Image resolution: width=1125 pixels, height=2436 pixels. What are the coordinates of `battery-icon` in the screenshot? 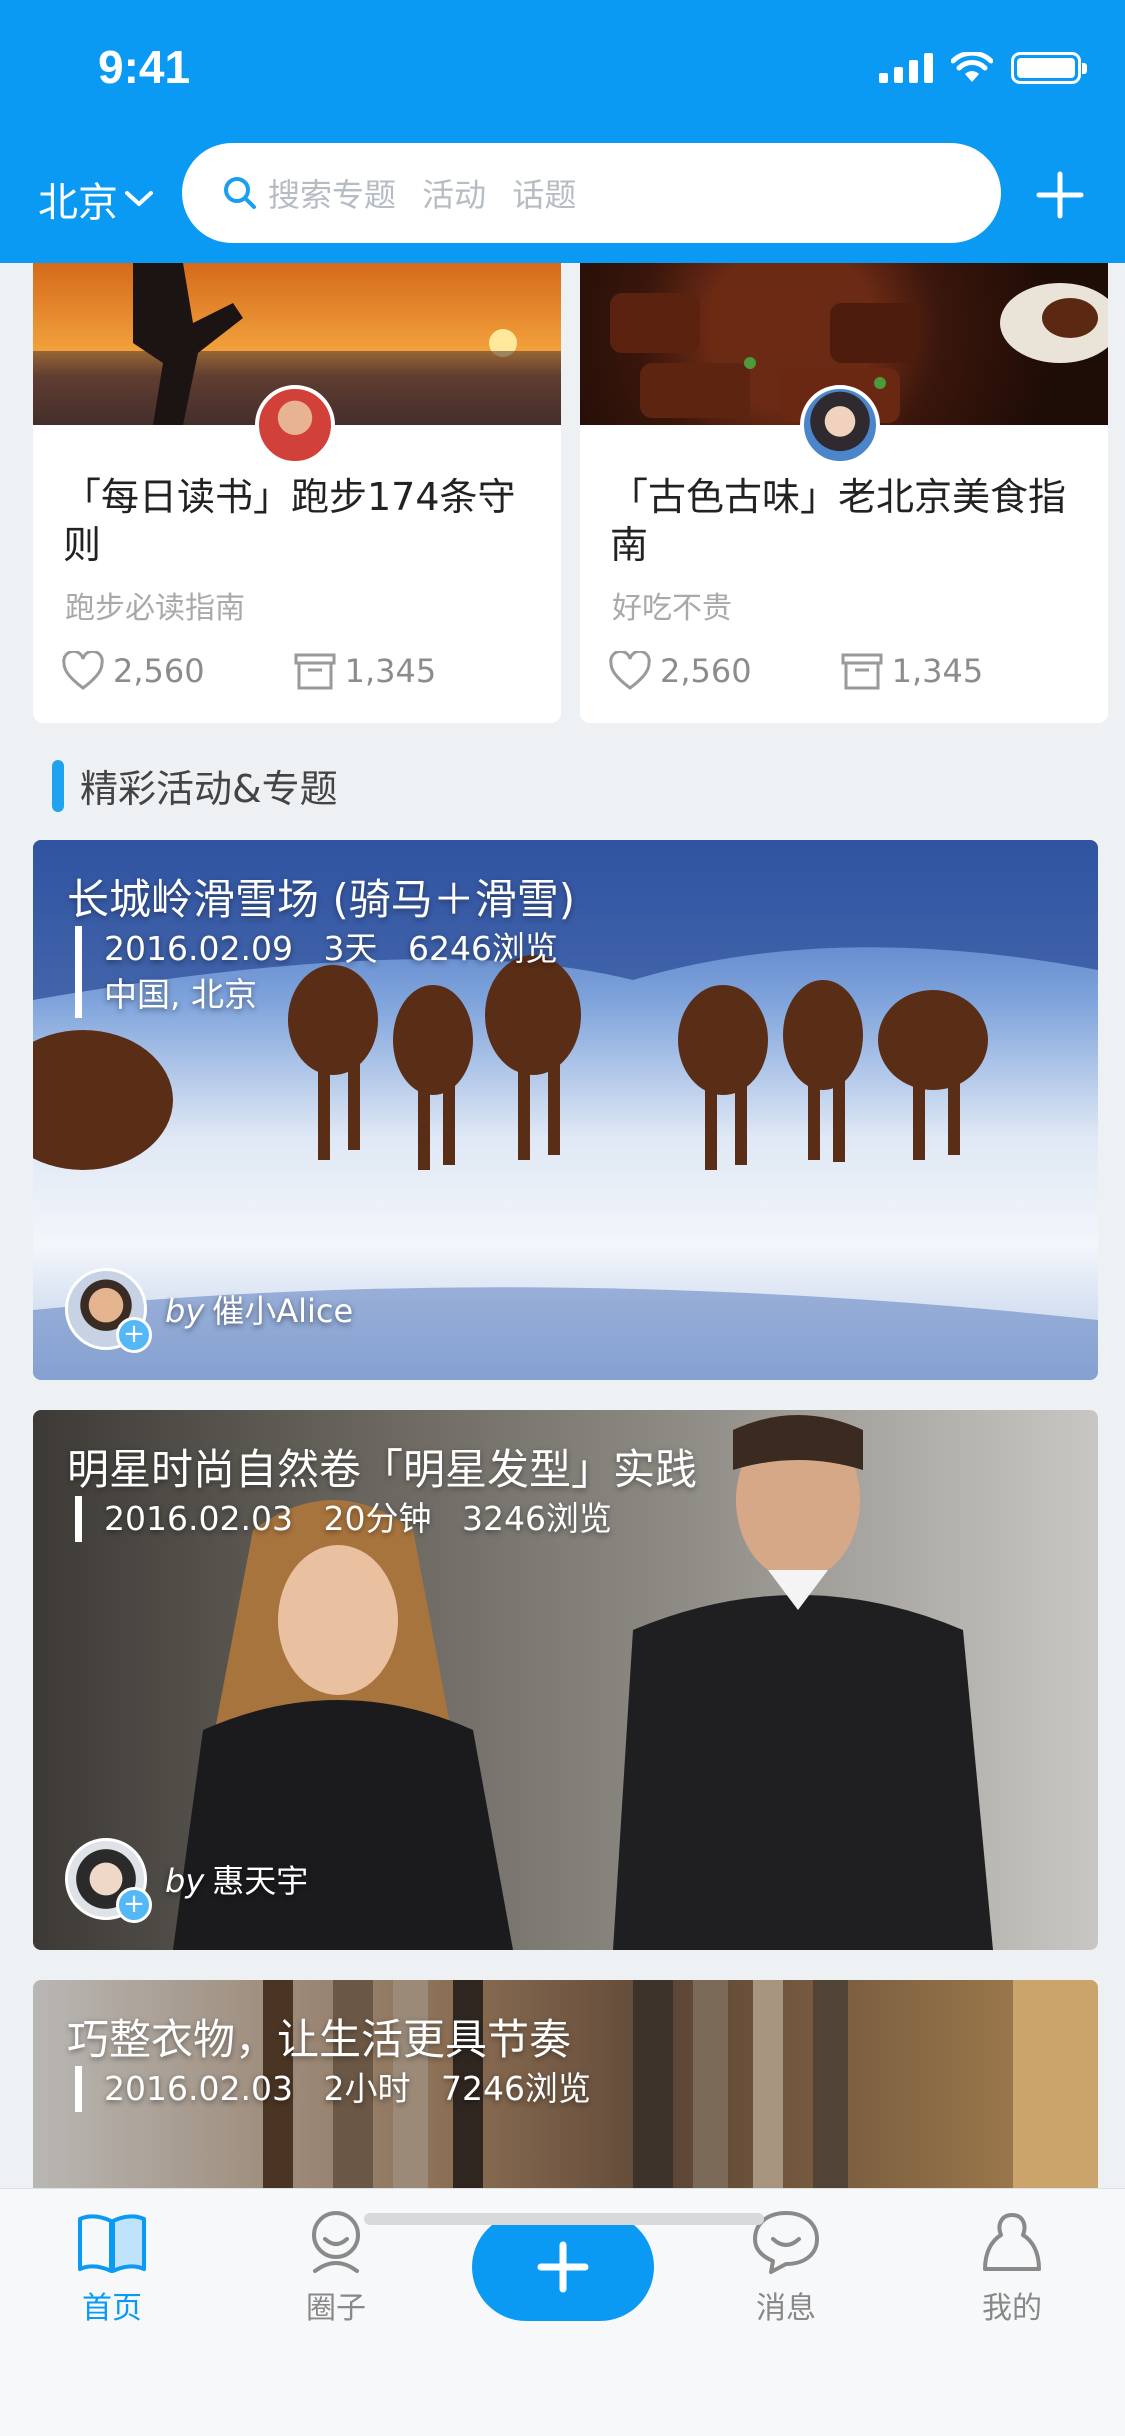 It's located at (1049, 68).